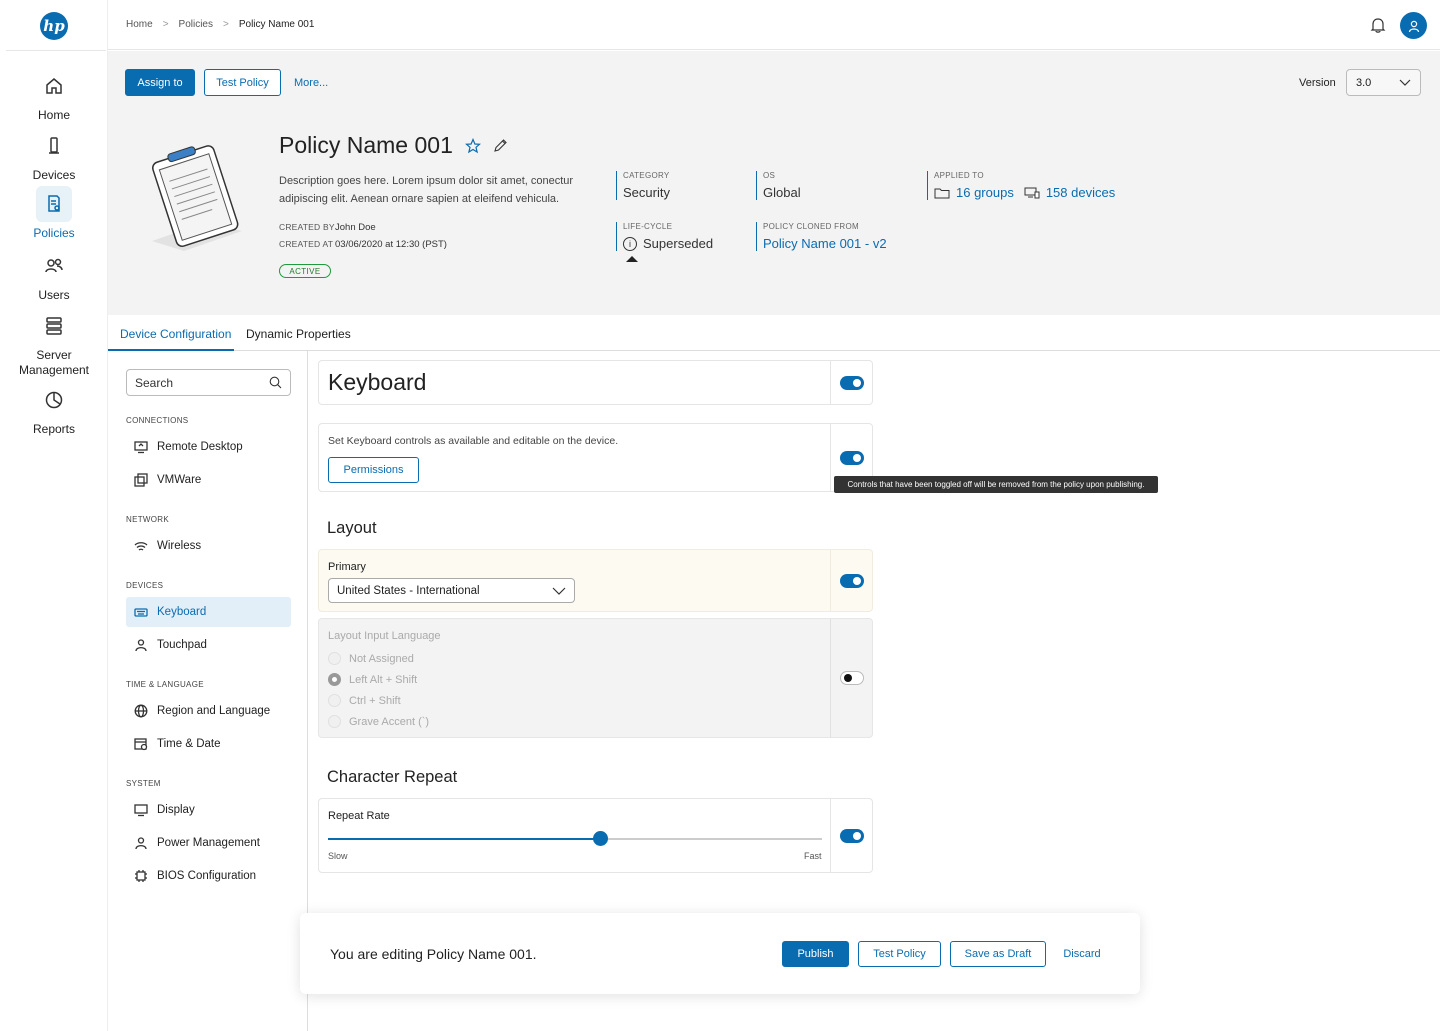 The height and width of the screenshot is (1031, 1440). Describe the element at coordinates (54, 155) in the screenshot. I see `nav-item-devices: Devices` at that location.